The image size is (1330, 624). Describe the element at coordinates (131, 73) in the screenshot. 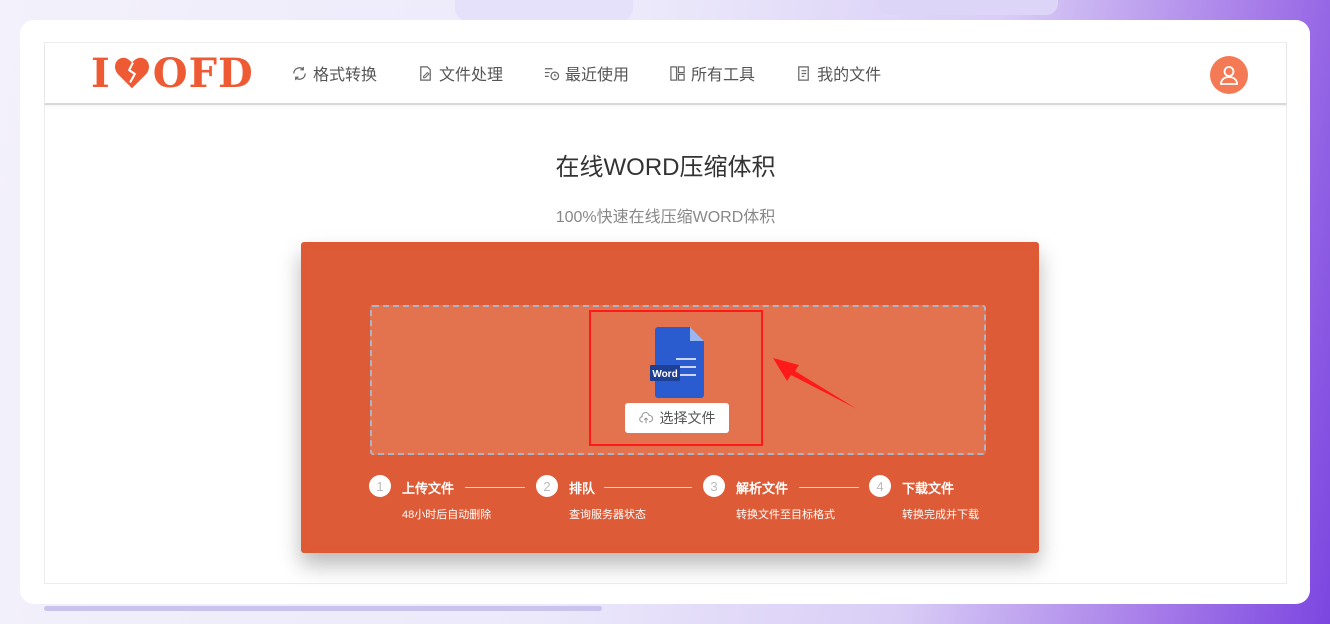

I see `broken-heart-icon` at that location.